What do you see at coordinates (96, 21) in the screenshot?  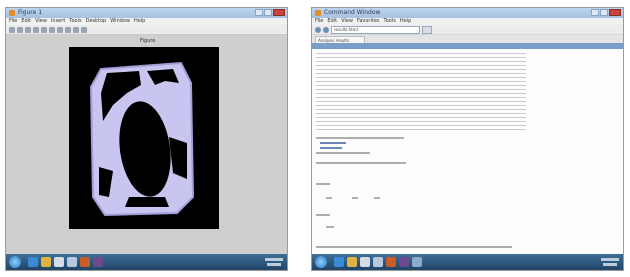 I see `menu-desktop: Desktop` at bounding box center [96, 21].